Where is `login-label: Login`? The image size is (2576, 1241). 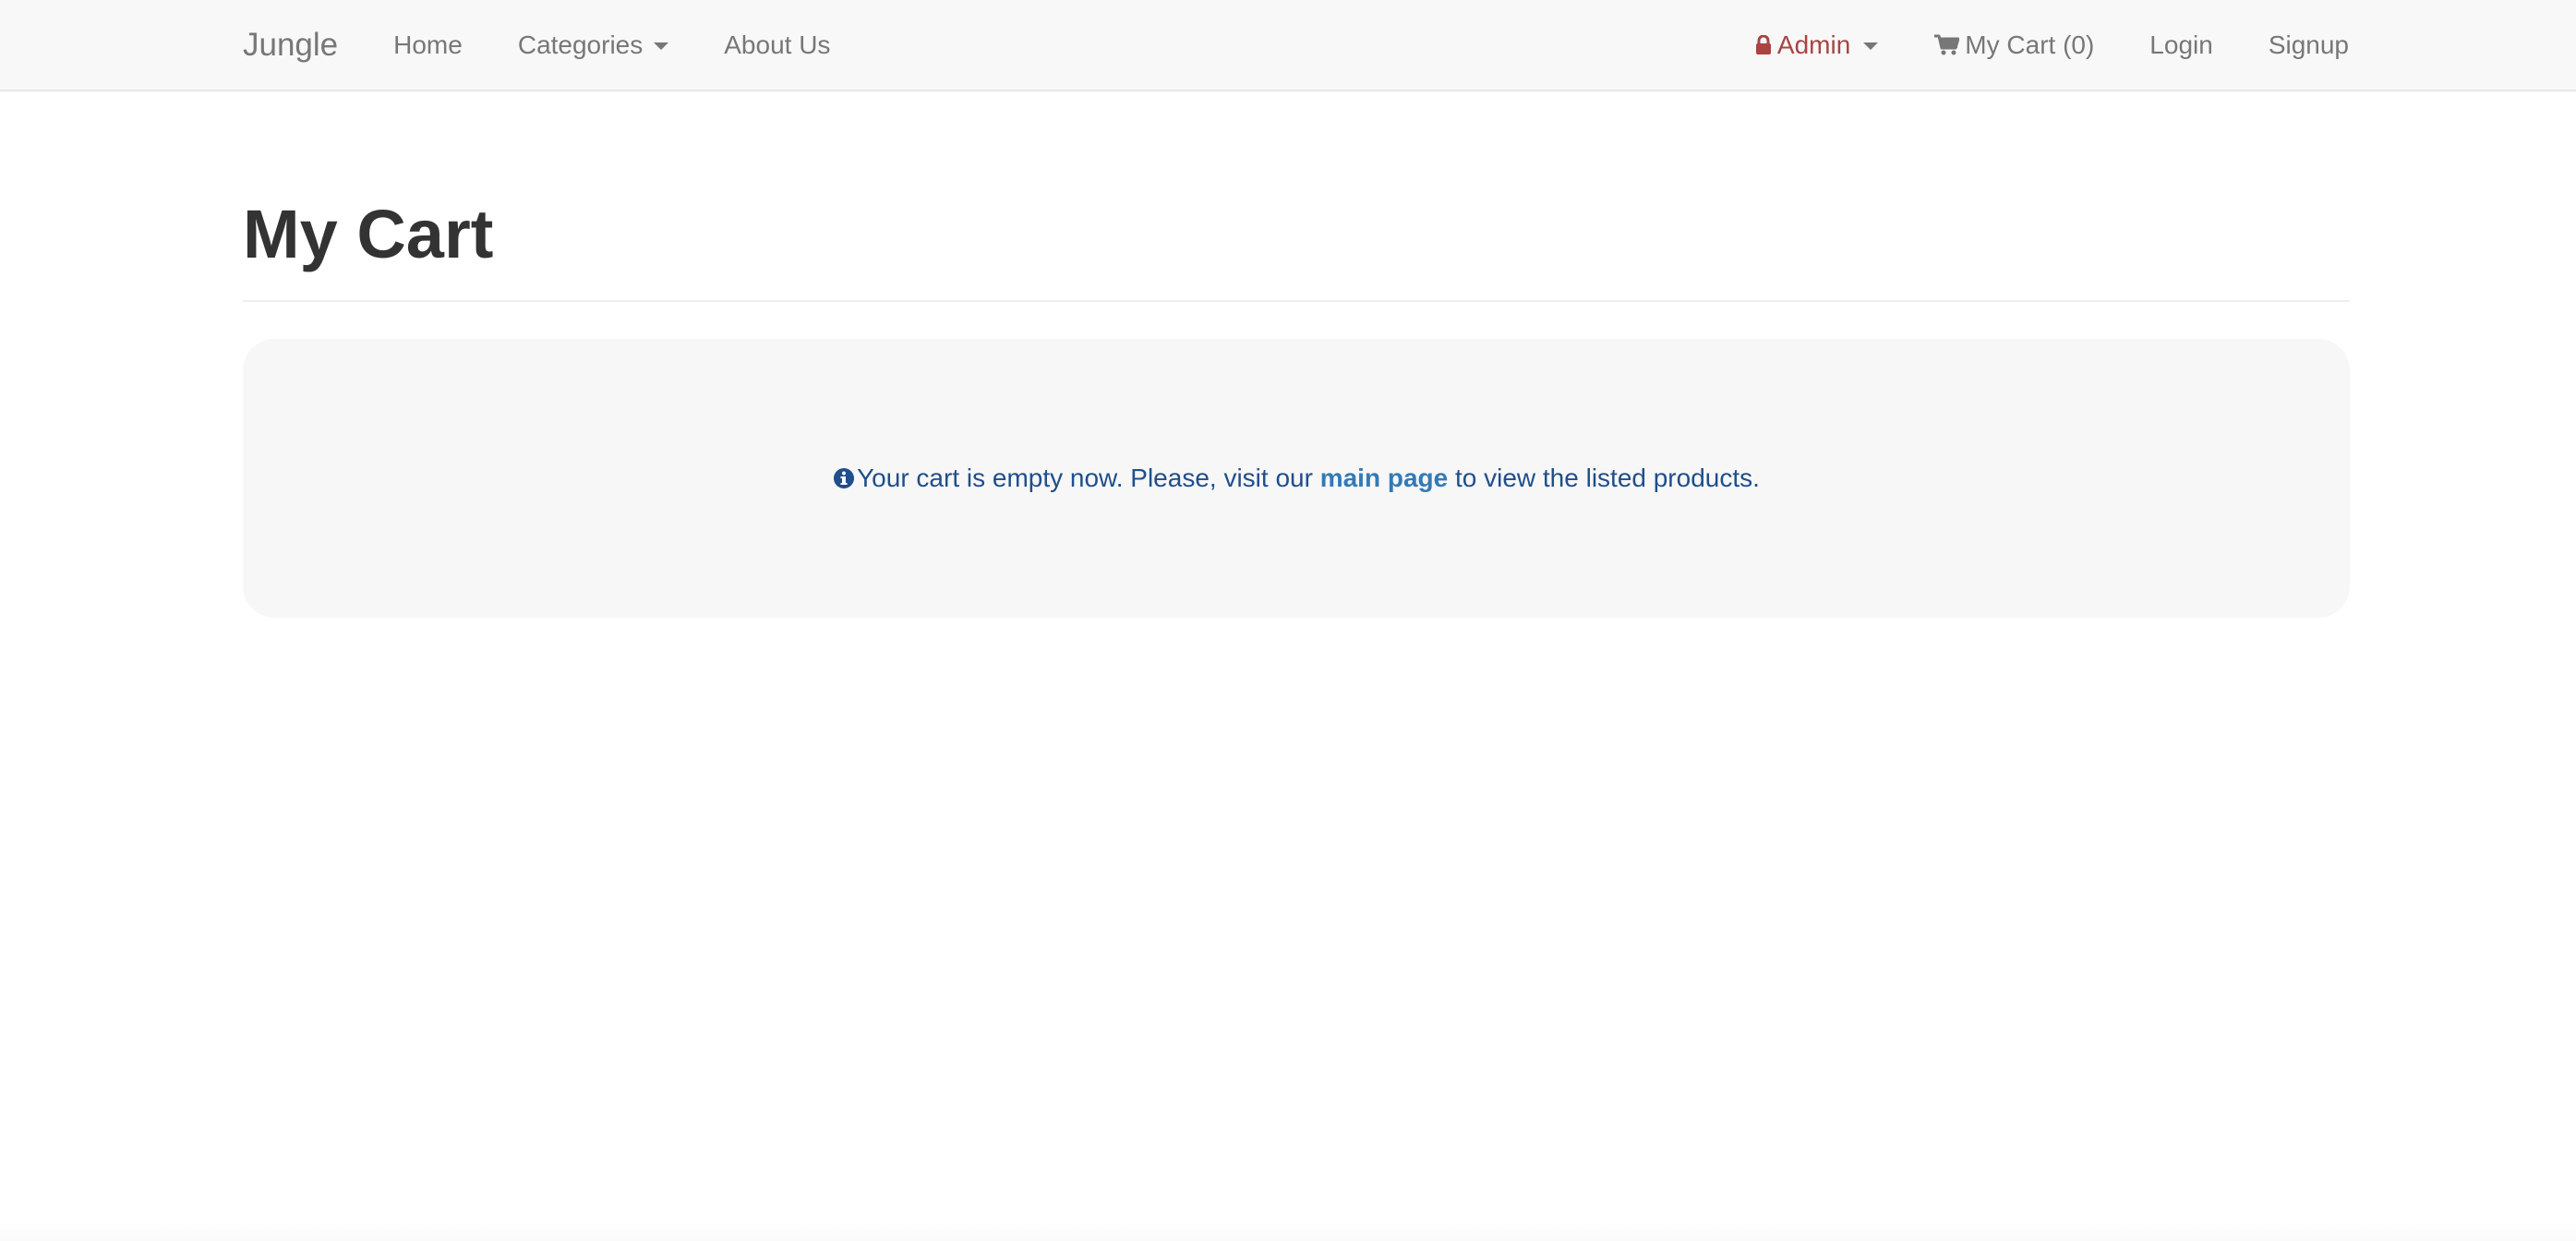
login-label: Login is located at coordinates (2181, 45).